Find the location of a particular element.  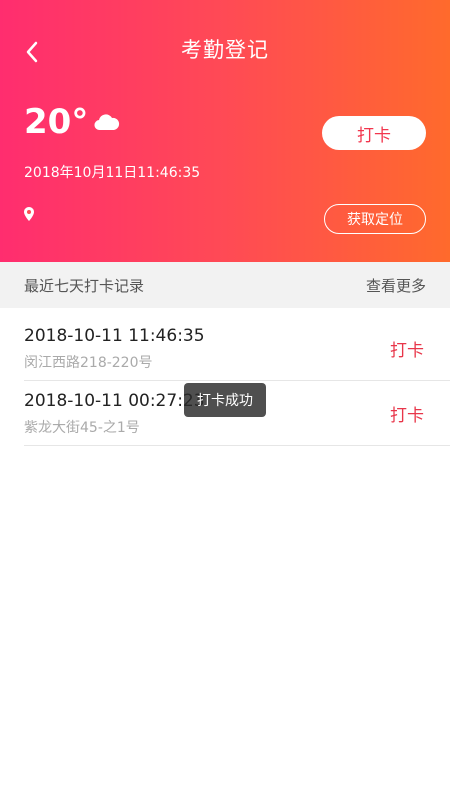

record-address: 紫龙大街45-之1号 is located at coordinates (82, 428).